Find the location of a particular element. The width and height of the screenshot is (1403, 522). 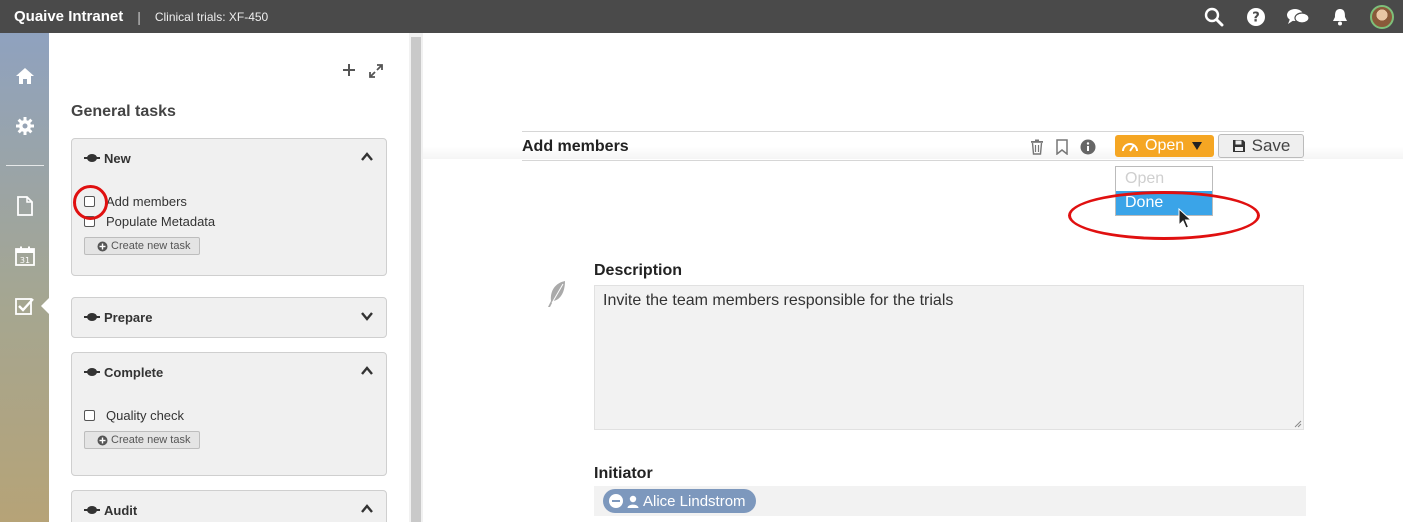

top-icons: ? is located at coordinates (1298, 16).